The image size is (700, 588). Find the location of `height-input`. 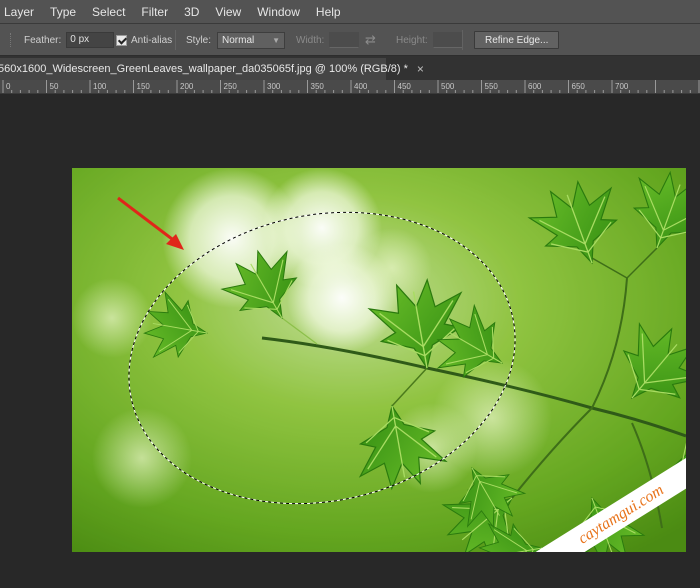

height-input is located at coordinates (447, 40).